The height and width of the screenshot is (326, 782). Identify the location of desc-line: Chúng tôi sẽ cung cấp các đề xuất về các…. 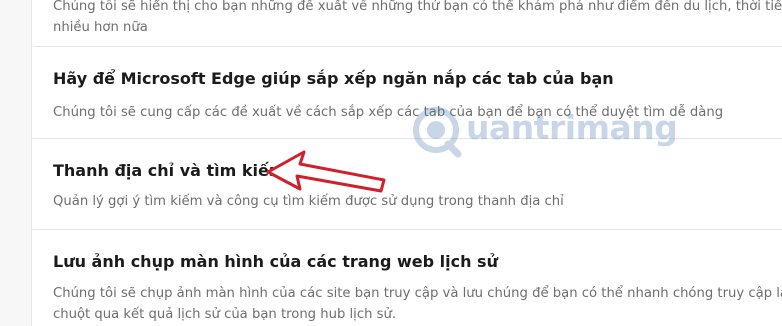
(388, 112).